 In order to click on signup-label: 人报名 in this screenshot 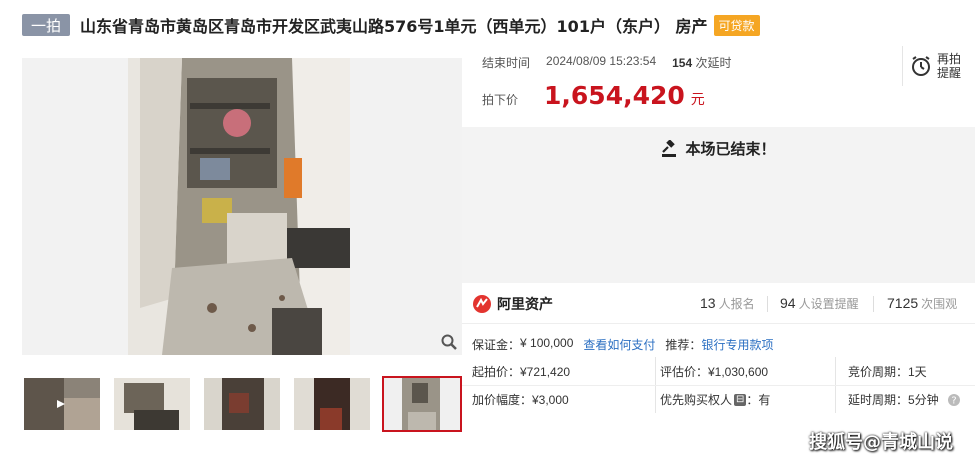, I will do `click(736, 304)`.